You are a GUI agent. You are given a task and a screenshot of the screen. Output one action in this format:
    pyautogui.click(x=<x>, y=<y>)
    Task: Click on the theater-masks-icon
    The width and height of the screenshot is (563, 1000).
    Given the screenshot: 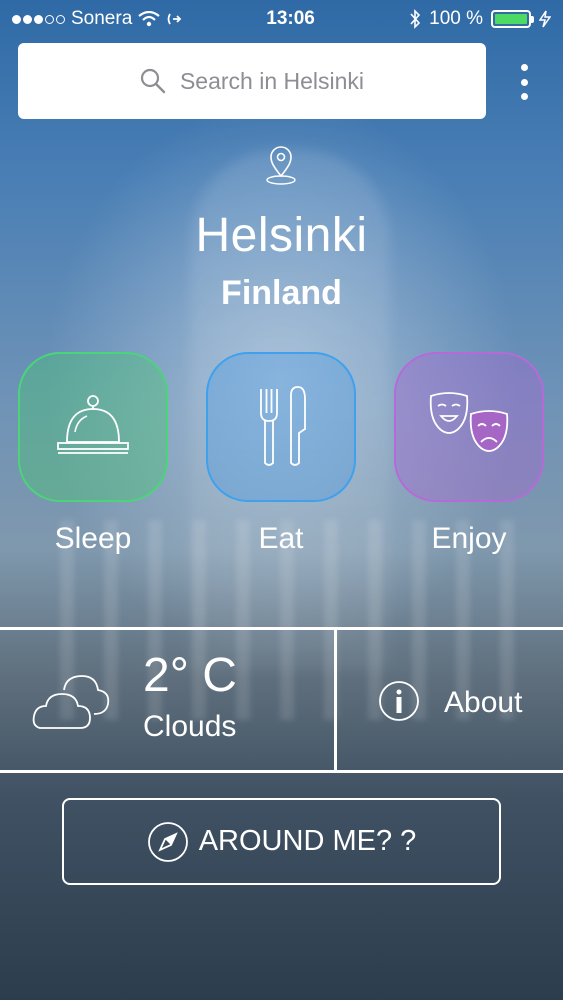 What is the action you would take?
    pyautogui.click(x=469, y=422)
    